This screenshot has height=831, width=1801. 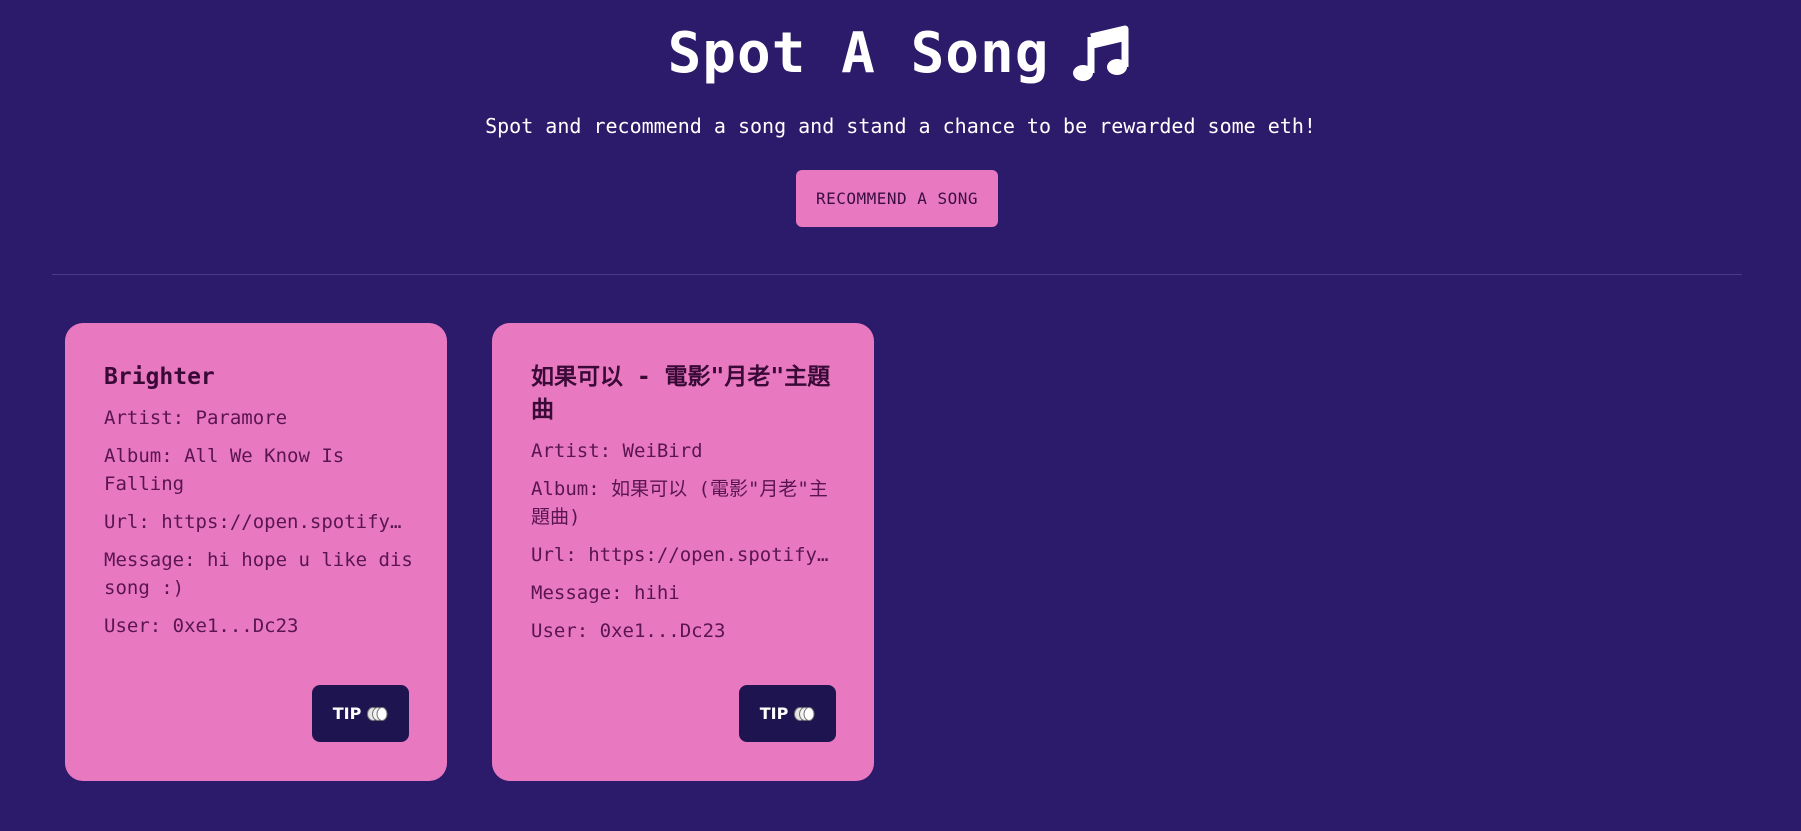 I want to click on song-artist: Artist: Paramore, so click(x=196, y=418).